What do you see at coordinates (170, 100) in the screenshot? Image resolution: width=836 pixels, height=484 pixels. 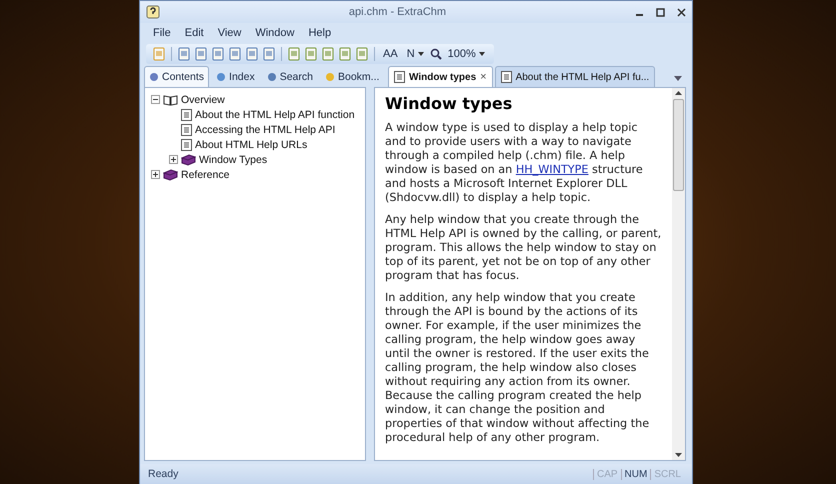 I see `open-book-icon` at bounding box center [170, 100].